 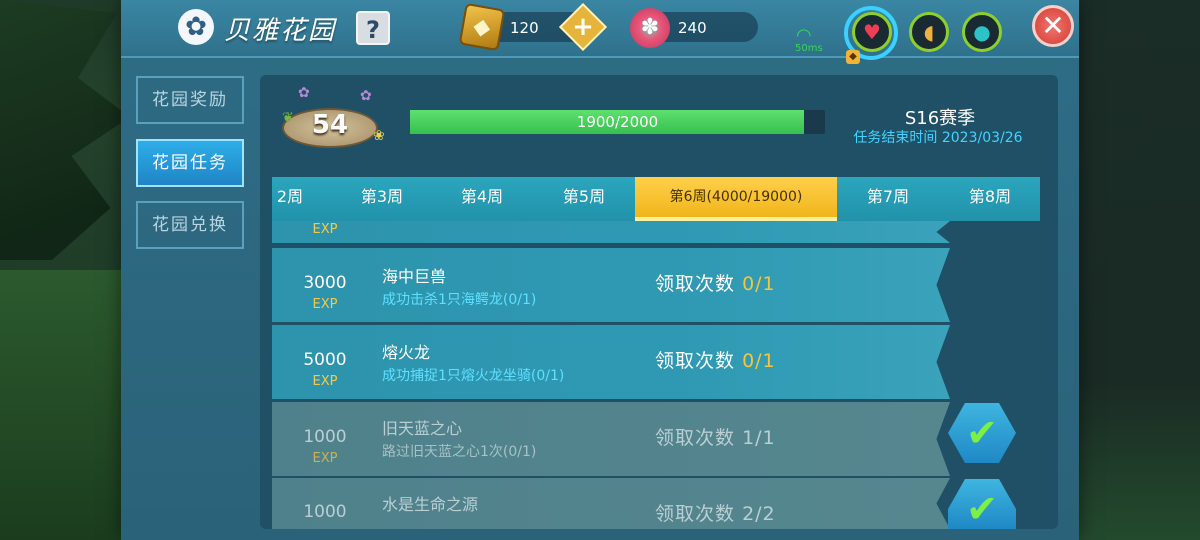 I want to click on tab-week-3: 第3周, so click(x=382, y=199).